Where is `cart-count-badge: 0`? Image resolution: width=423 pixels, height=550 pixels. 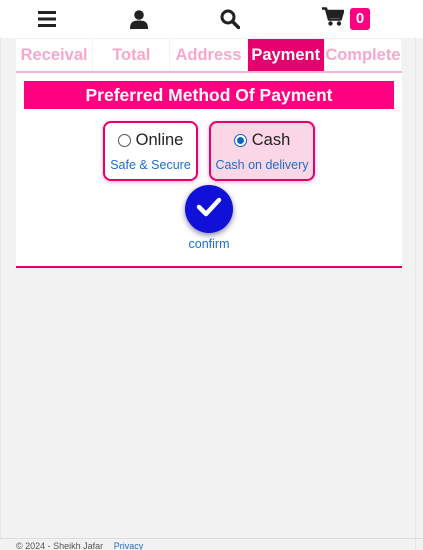
cart-count-badge: 0 is located at coordinates (360, 19).